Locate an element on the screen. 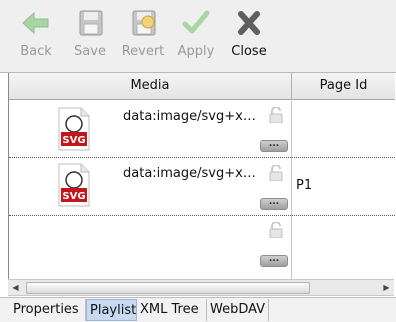 The image size is (396, 322). tab-playlist: Playlist is located at coordinates (111, 310).